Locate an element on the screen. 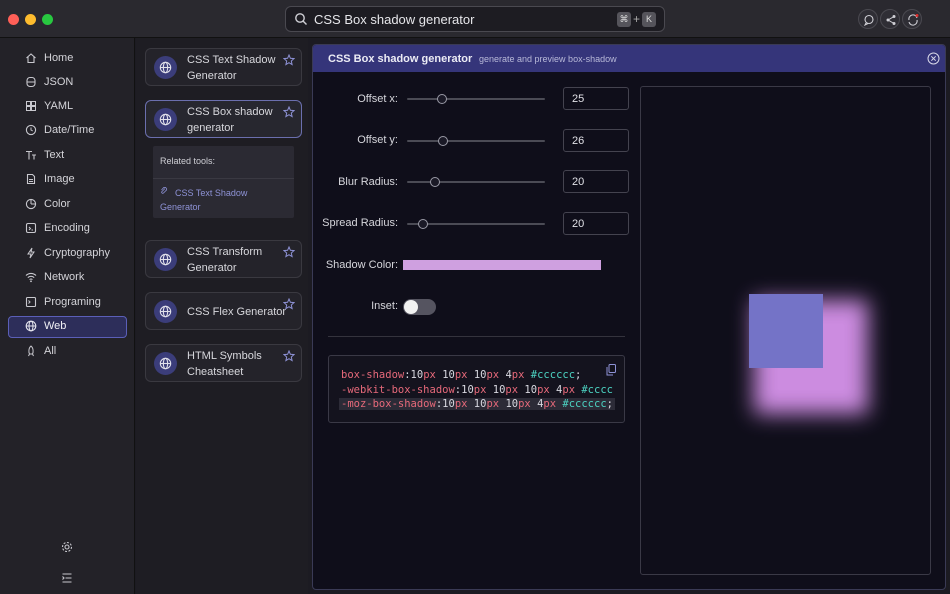 The image size is (950, 594). share-button is located at coordinates (890, 19).